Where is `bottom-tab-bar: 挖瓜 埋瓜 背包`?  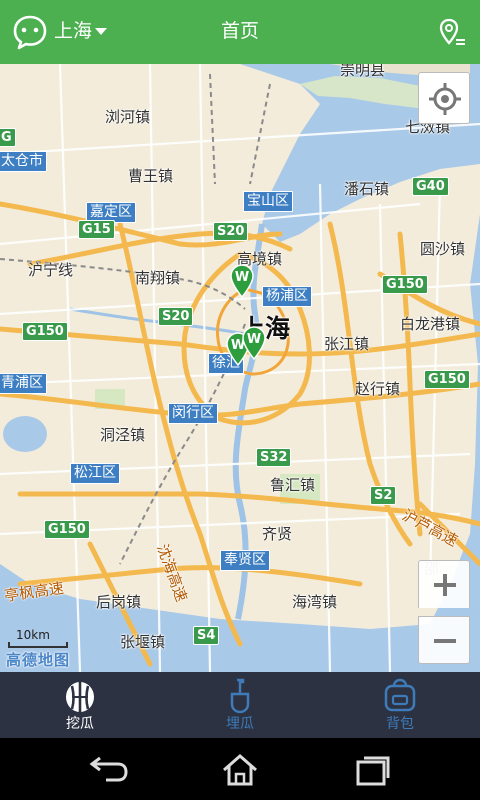 bottom-tab-bar: 挖瓜 埋瓜 背包 is located at coordinates (240, 705).